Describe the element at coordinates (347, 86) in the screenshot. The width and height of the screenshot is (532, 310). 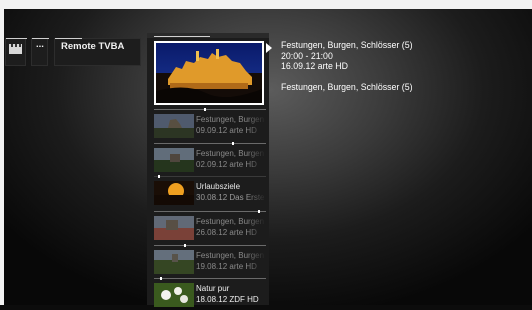
I see `detail-description: Festungen, Burgen, Schlösser (5)` at that location.